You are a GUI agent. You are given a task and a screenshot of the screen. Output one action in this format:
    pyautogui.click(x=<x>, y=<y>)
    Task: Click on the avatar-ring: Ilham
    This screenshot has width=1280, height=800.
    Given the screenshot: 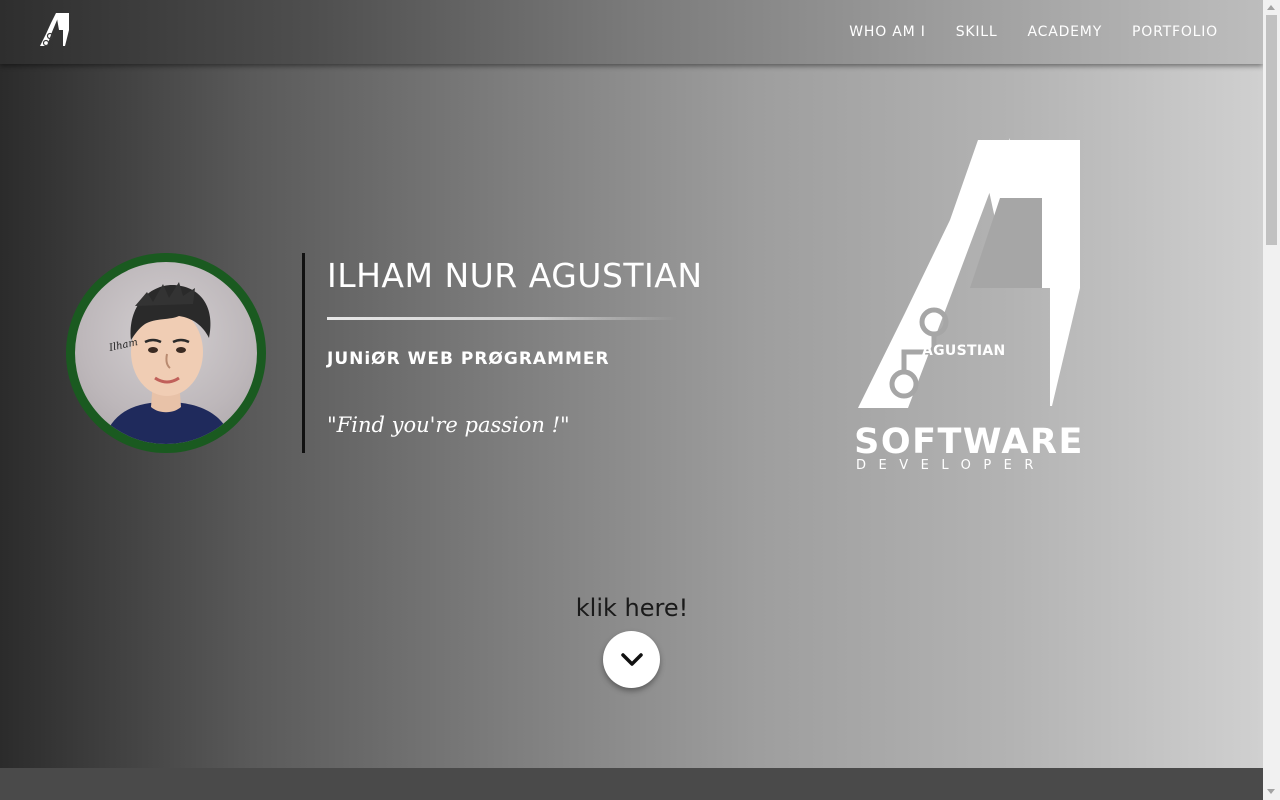 What is the action you would take?
    pyautogui.click(x=166, y=353)
    